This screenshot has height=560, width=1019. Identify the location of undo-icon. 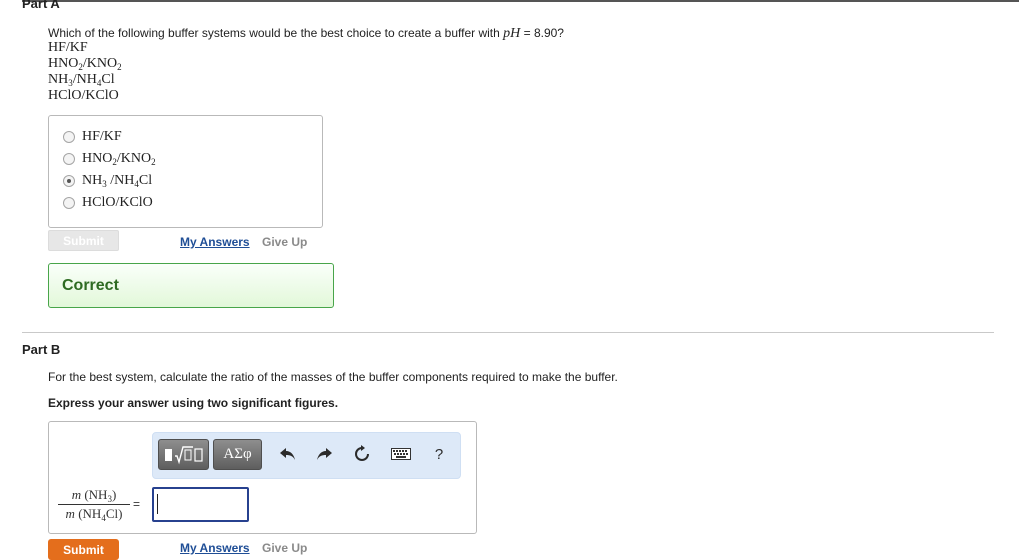
(287, 454).